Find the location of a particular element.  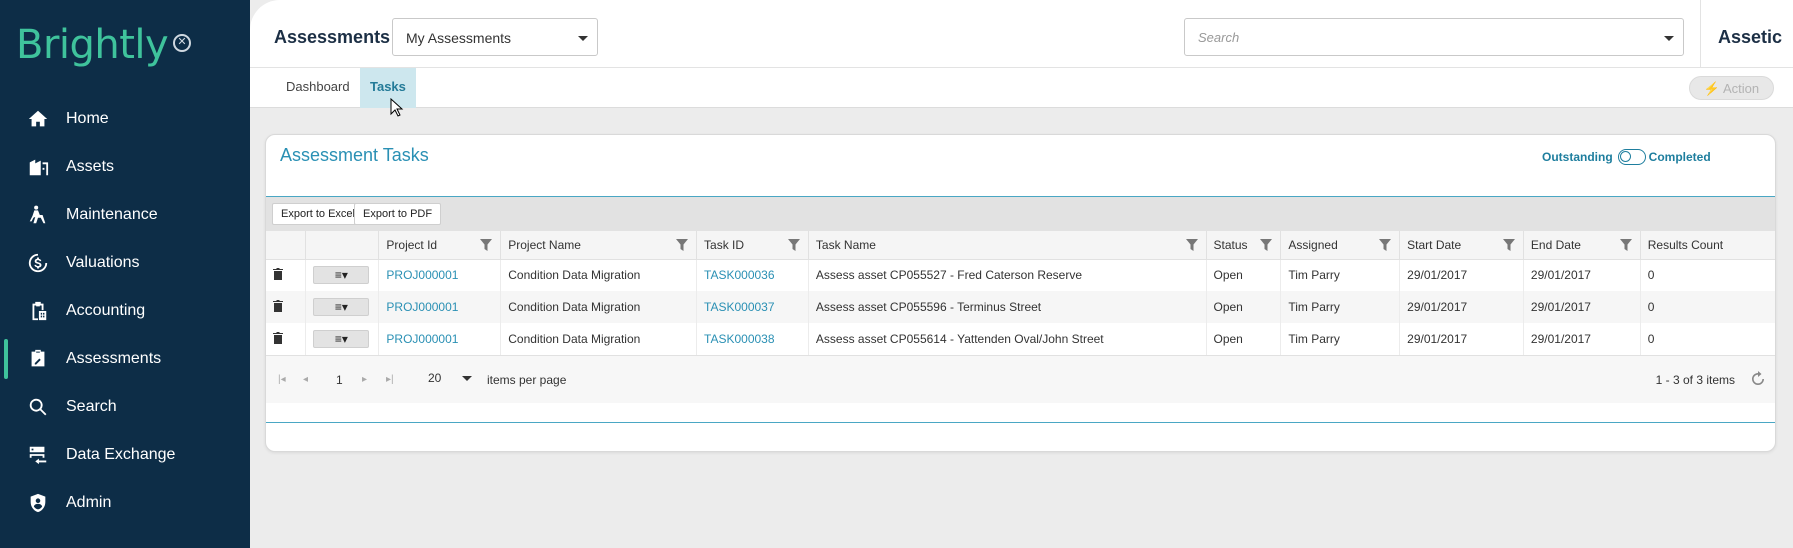

clipboard-building-icon is located at coordinates (38, 311).